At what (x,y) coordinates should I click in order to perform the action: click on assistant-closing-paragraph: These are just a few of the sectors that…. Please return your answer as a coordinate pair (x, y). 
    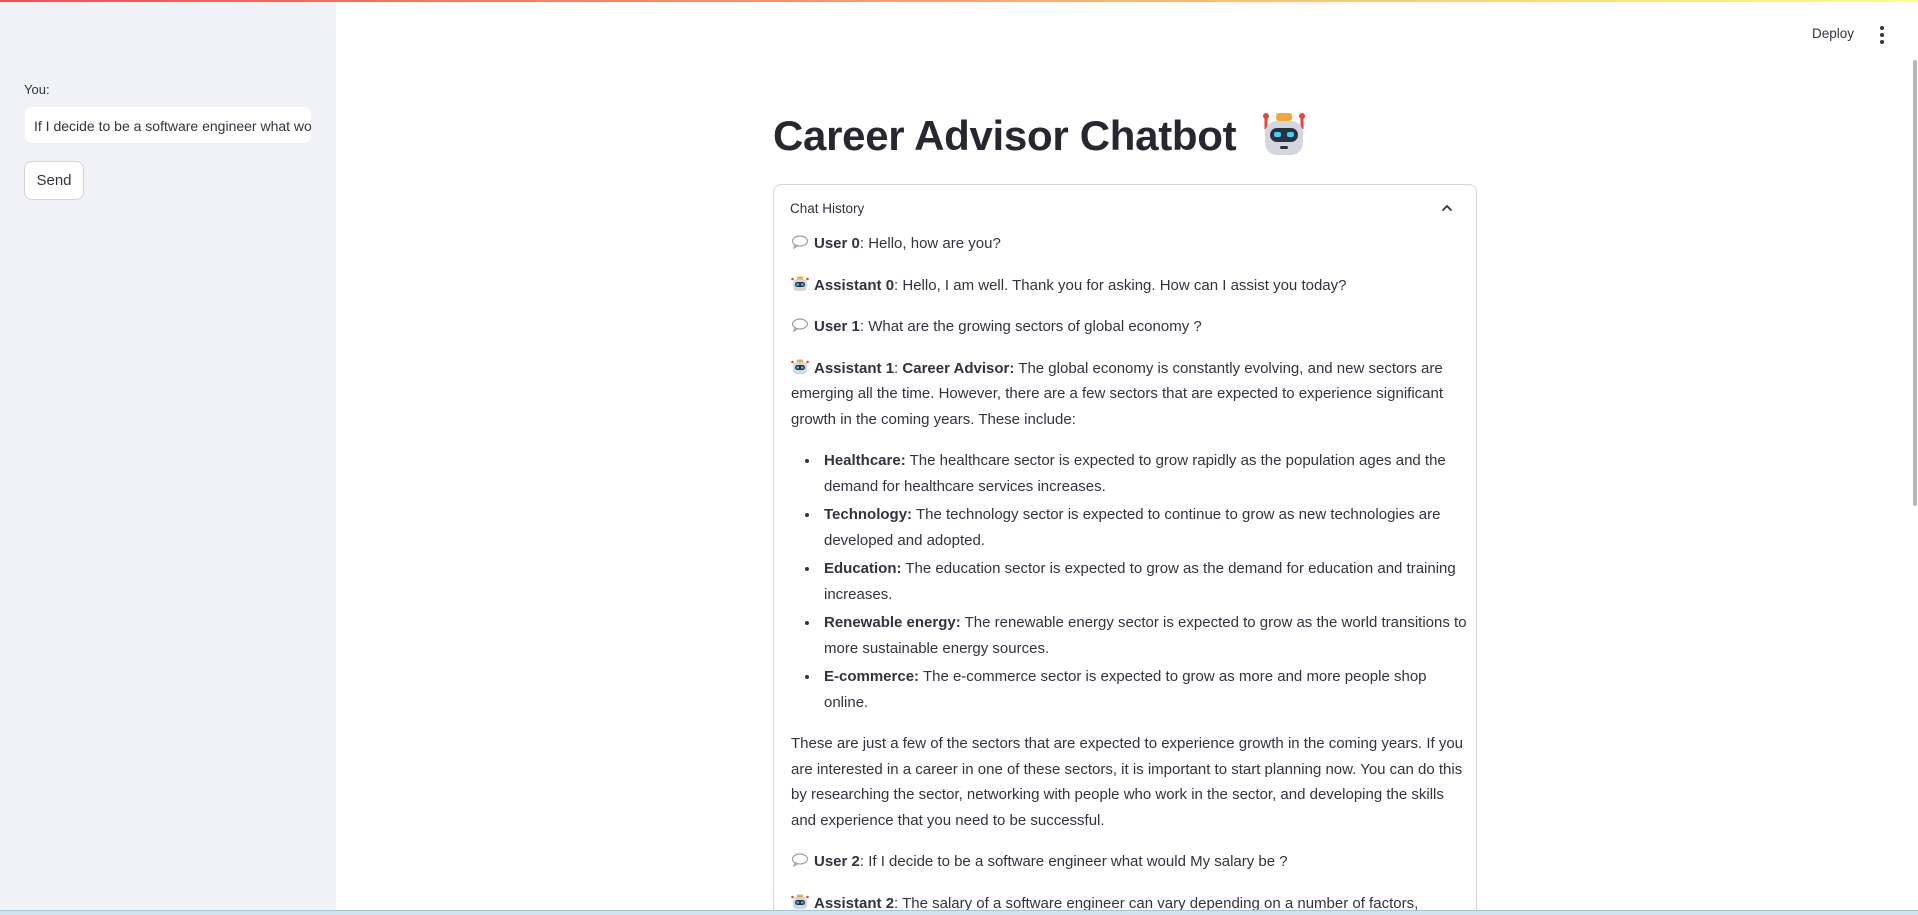
    Looking at the image, I should click on (1127, 782).